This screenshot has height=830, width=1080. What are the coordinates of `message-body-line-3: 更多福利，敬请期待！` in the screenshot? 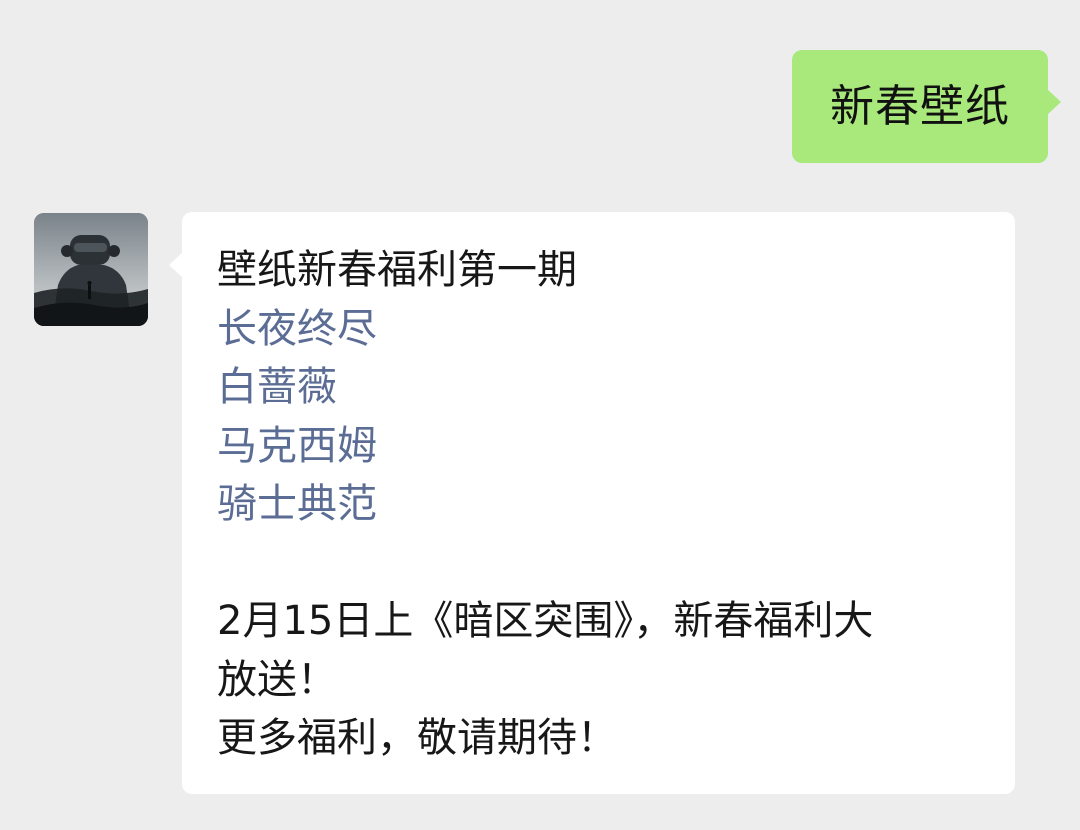 It's located at (417, 738).